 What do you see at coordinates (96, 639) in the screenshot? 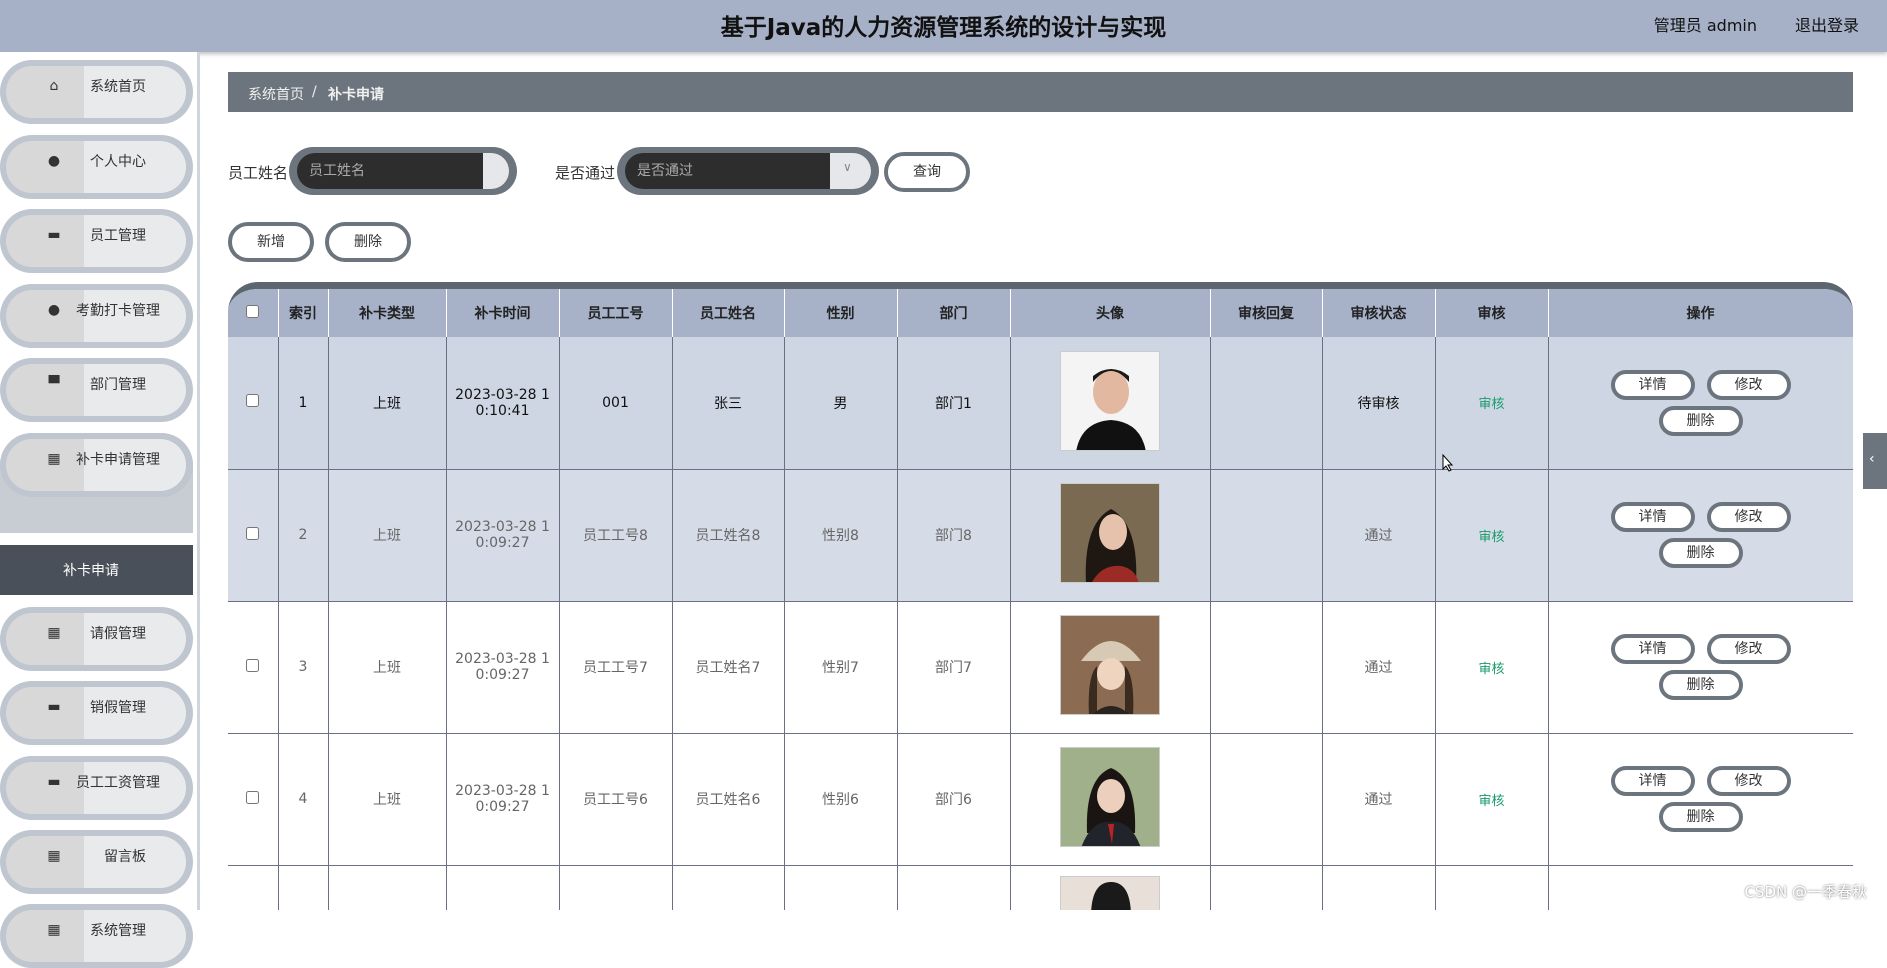
I see `sidebar-item-leave: ▦ 请假管理` at bounding box center [96, 639].